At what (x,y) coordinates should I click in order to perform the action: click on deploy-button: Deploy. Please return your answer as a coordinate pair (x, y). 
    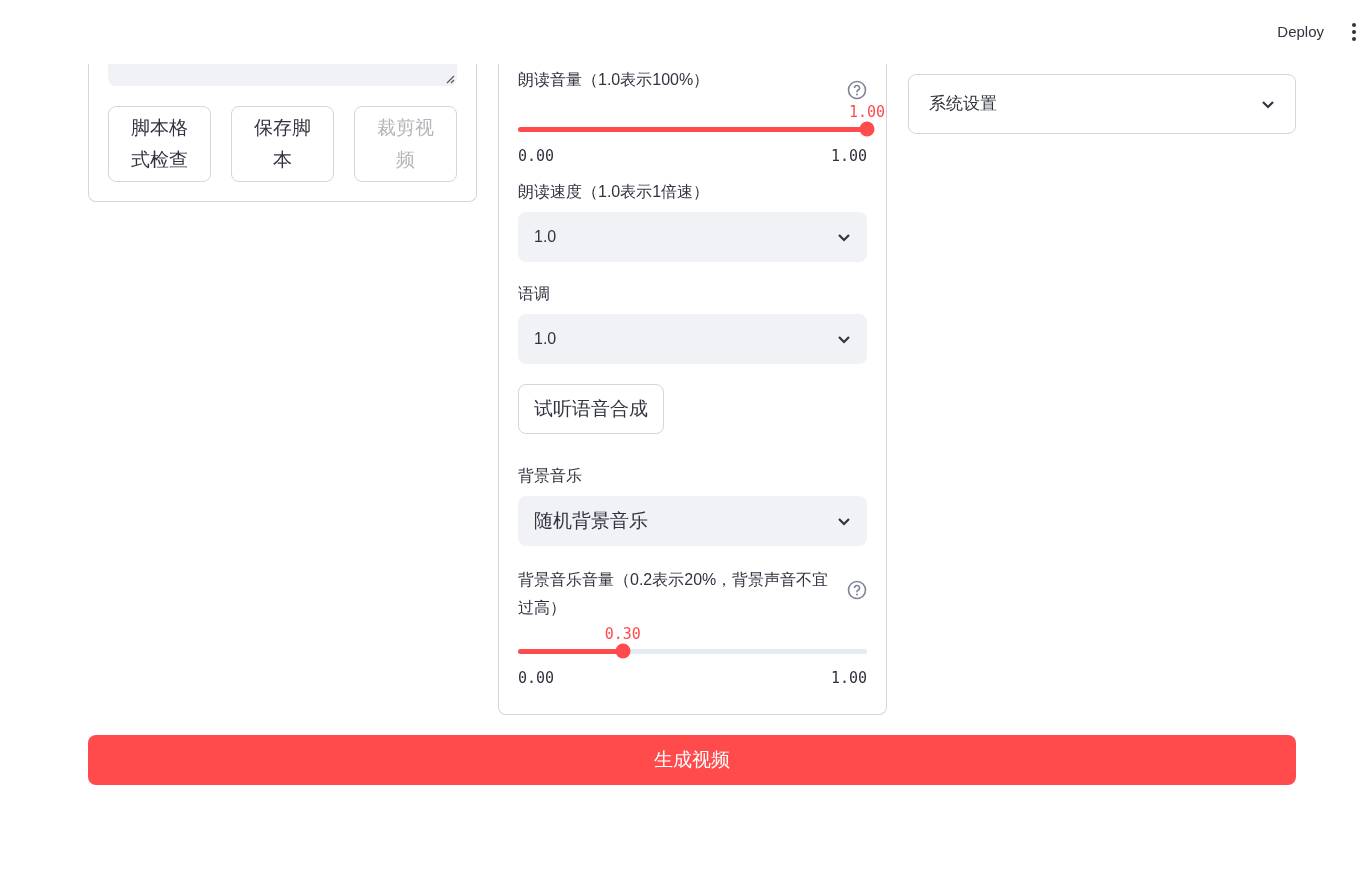
    Looking at the image, I should click on (1300, 32).